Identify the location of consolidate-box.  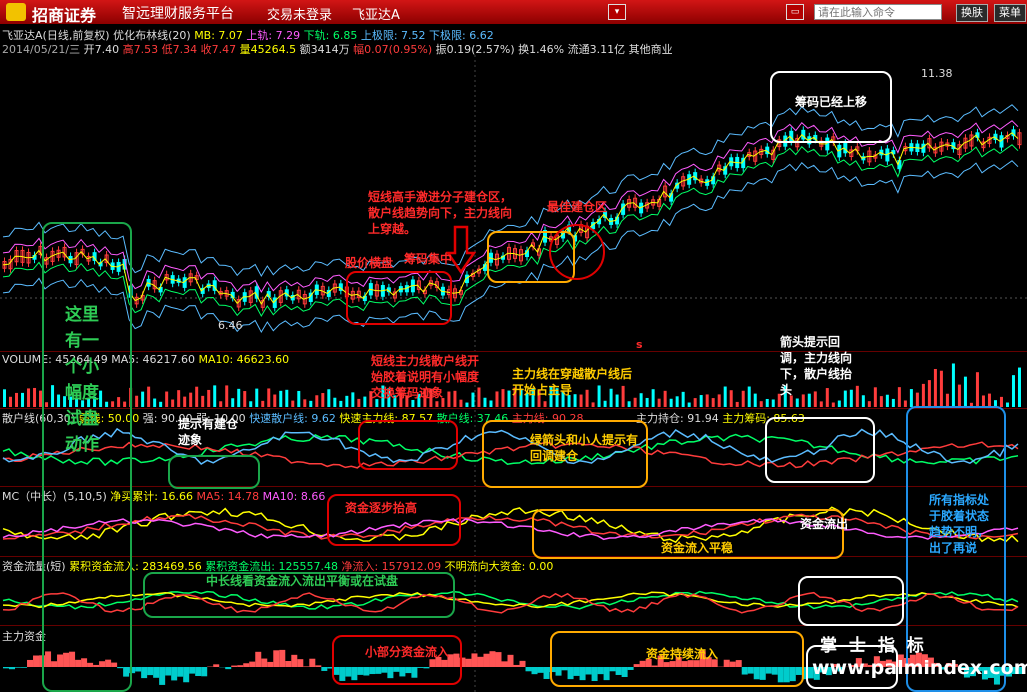
(399, 298).